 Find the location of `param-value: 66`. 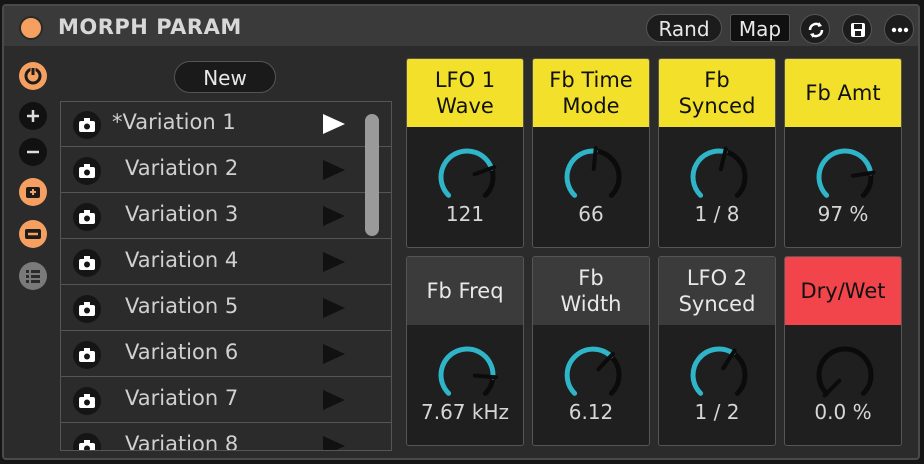

param-value: 66 is located at coordinates (591, 214).